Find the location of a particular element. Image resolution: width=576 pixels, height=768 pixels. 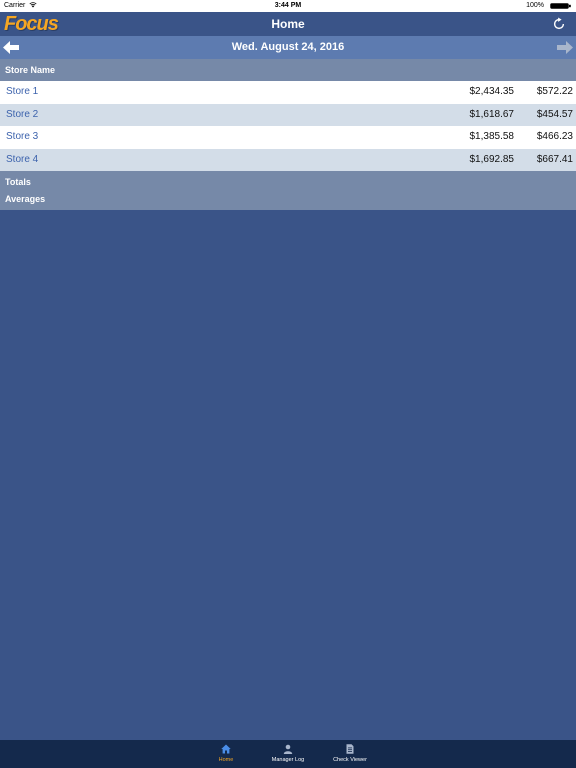

tab-bar: Home Manager Log Check Viewer is located at coordinates (288, 754).